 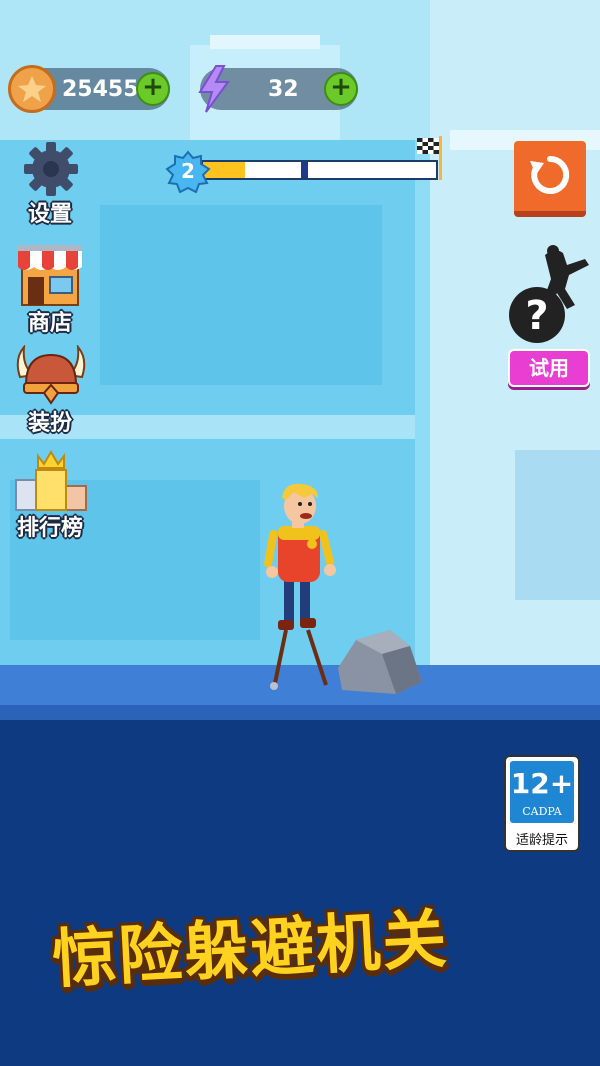 I want to click on shop-button: 商店, so click(x=50, y=290).